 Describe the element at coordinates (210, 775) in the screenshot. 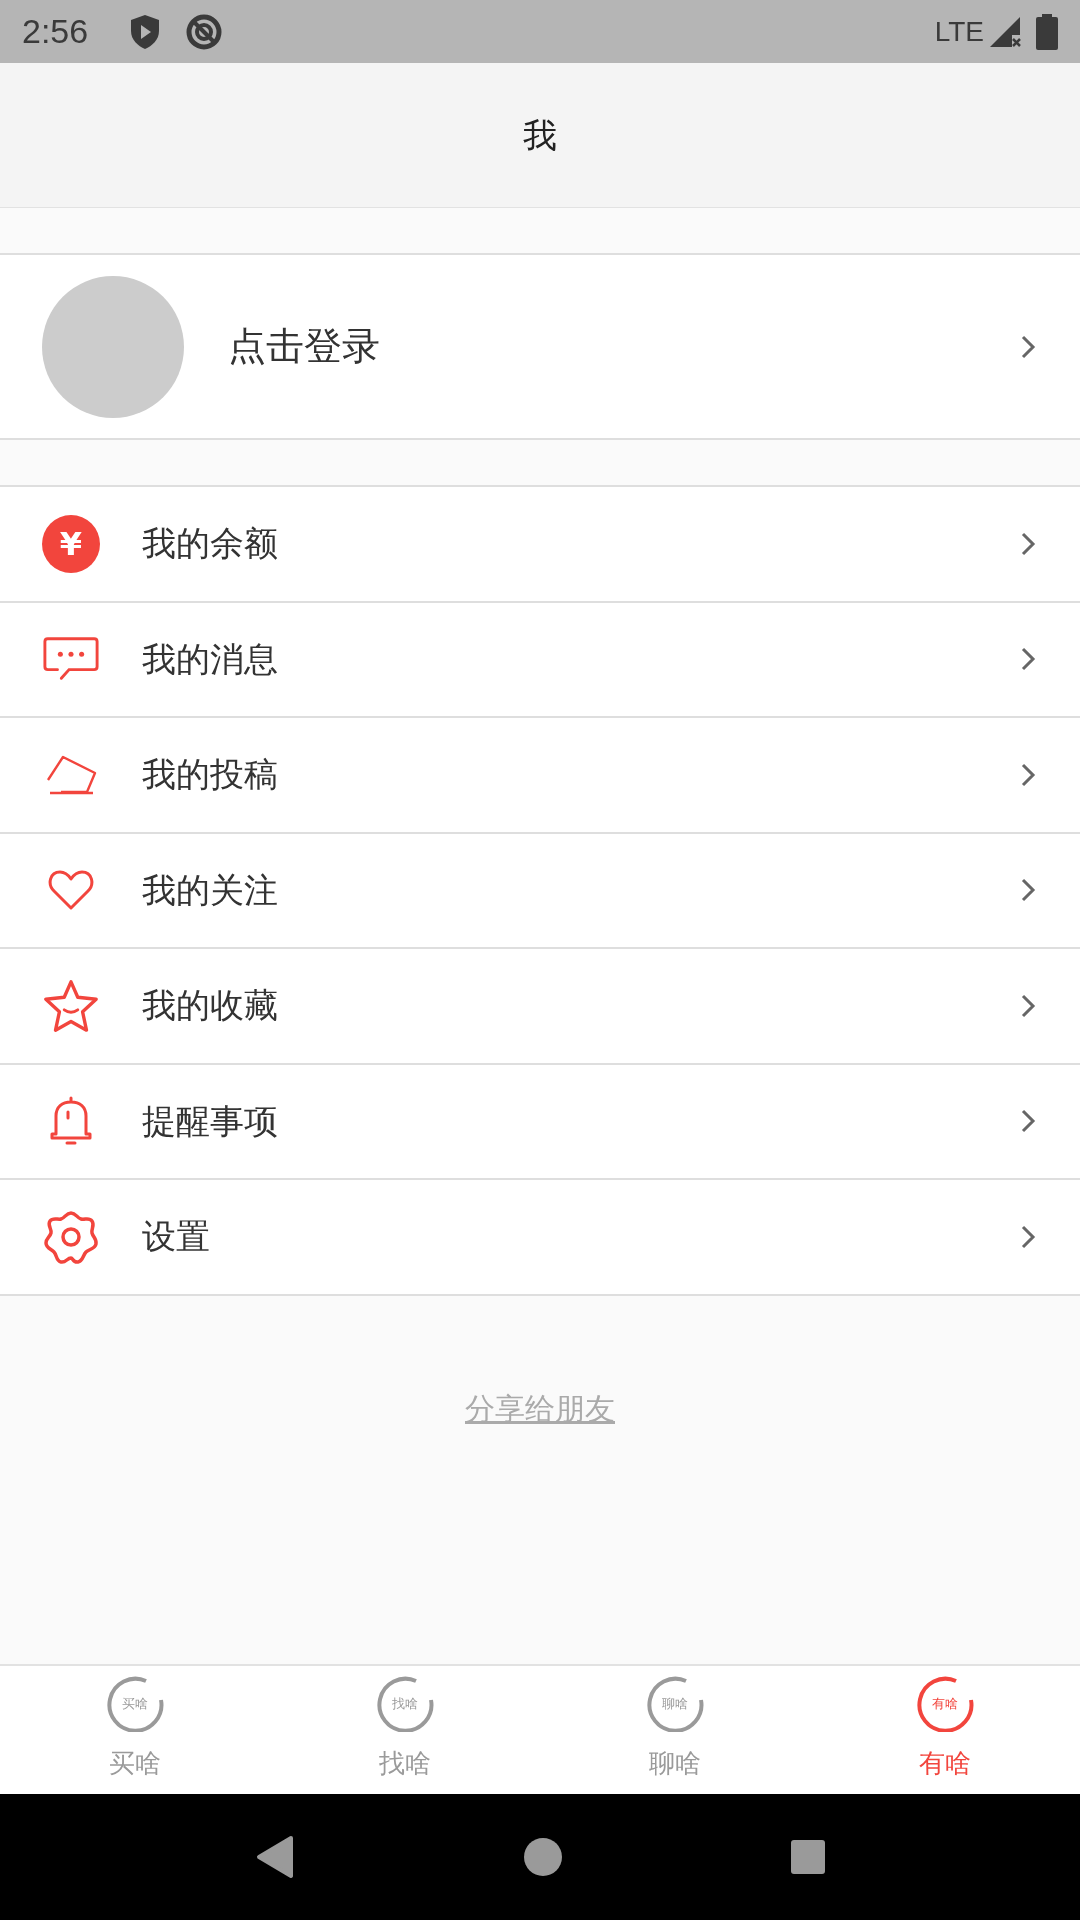

I see `menu-label: 我的投稿` at that location.